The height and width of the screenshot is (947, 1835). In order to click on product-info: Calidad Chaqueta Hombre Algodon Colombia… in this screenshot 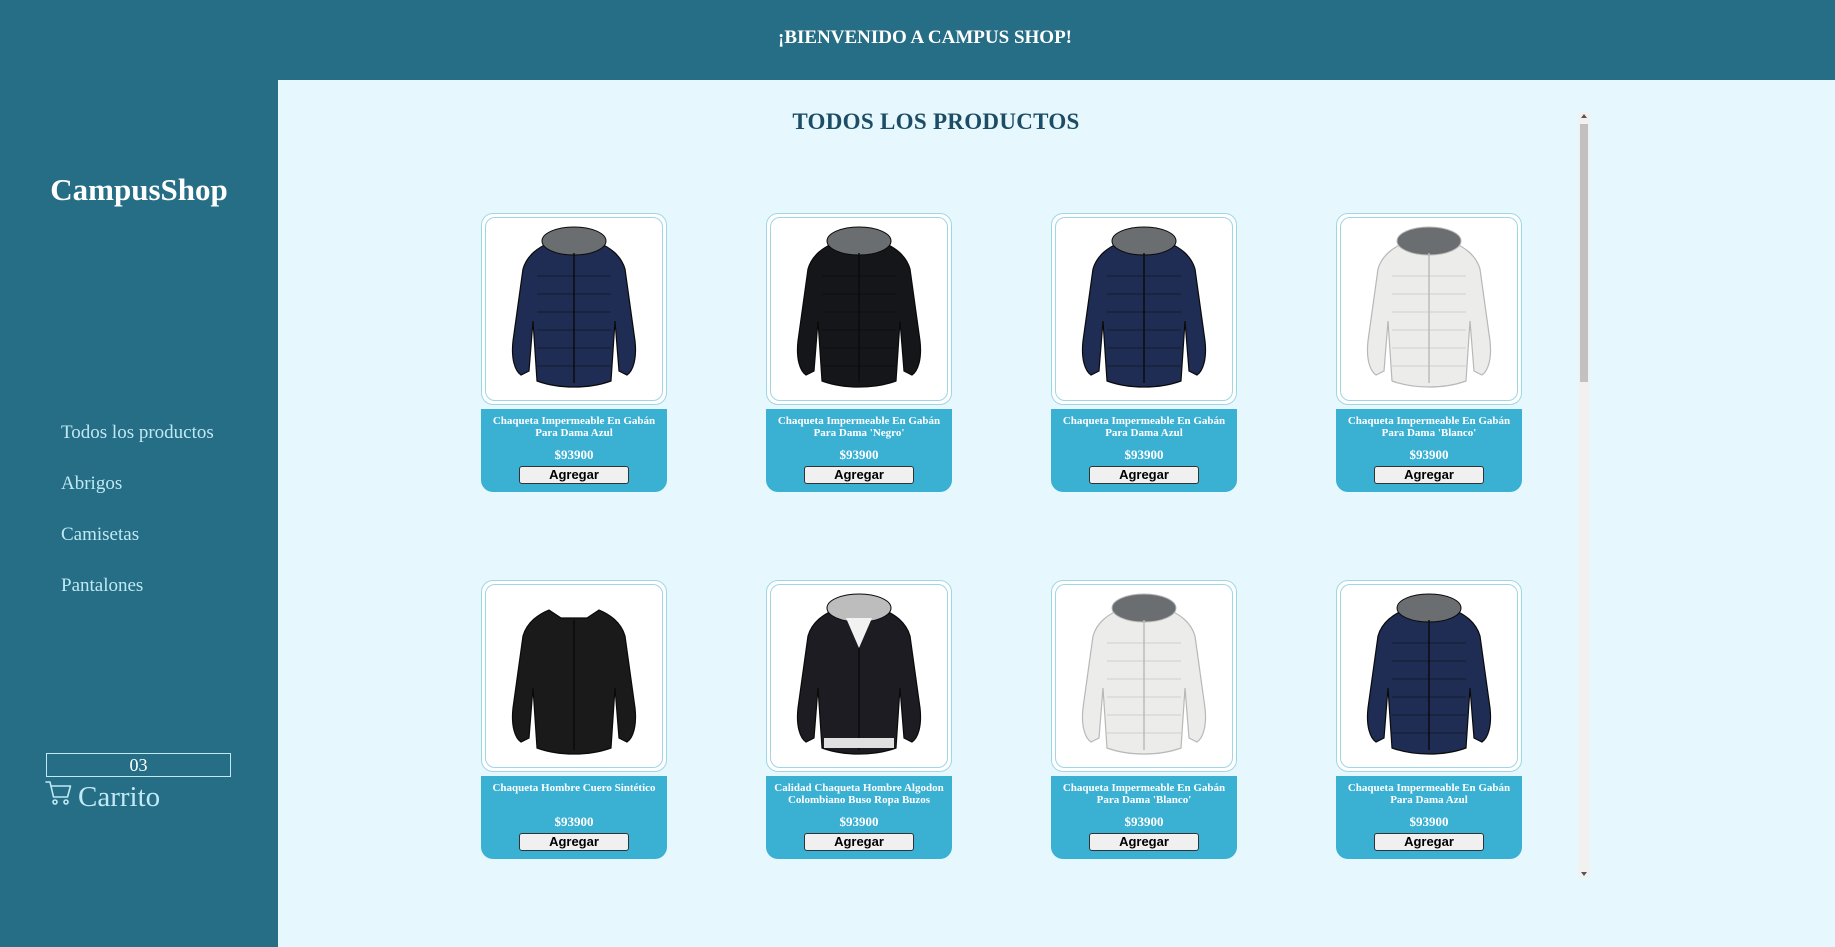, I will do `click(859, 817)`.